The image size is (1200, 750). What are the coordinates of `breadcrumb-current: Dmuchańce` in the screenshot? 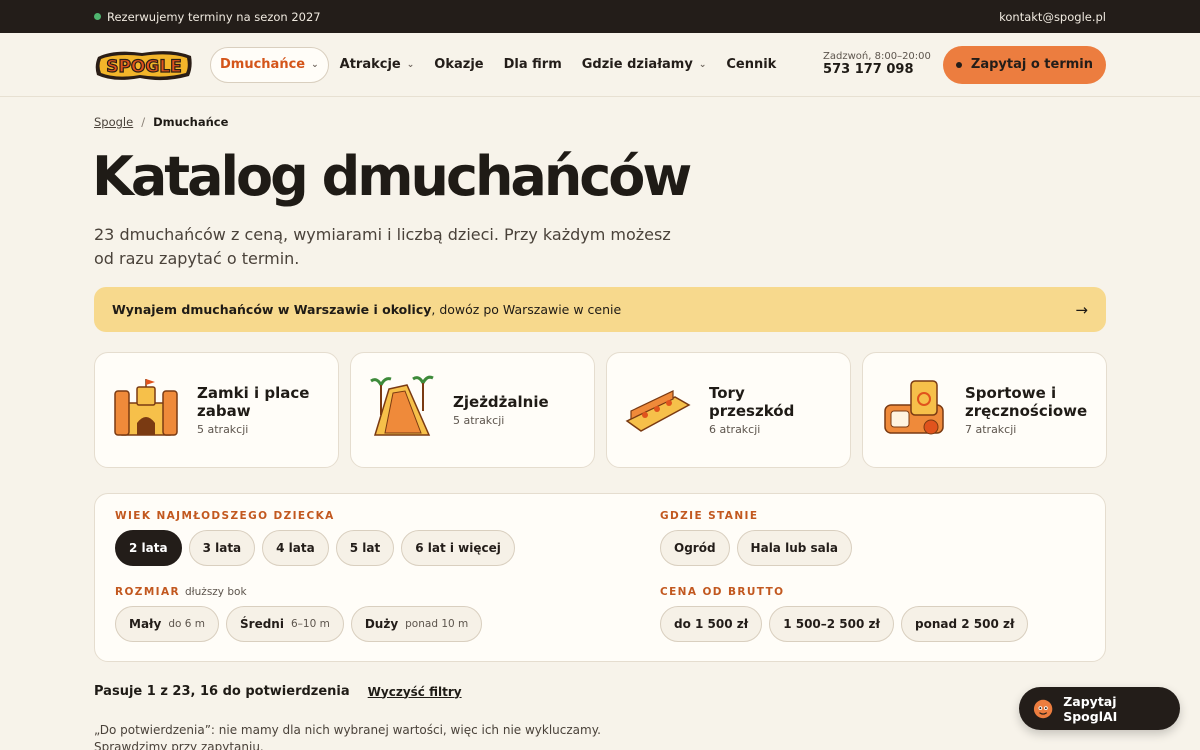 It's located at (191, 122).